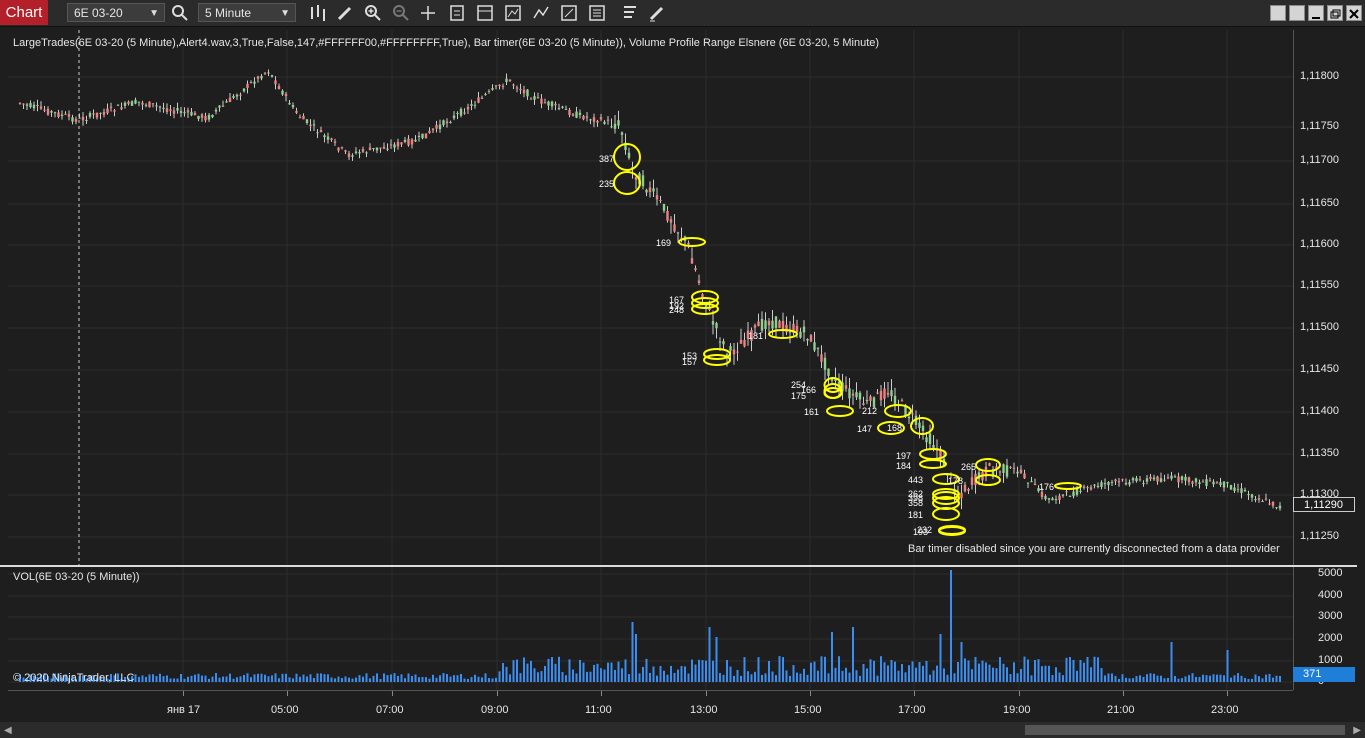 The height and width of the screenshot is (738, 1365). What do you see at coordinates (428, 13) in the screenshot?
I see `crosshair-icon` at bounding box center [428, 13].